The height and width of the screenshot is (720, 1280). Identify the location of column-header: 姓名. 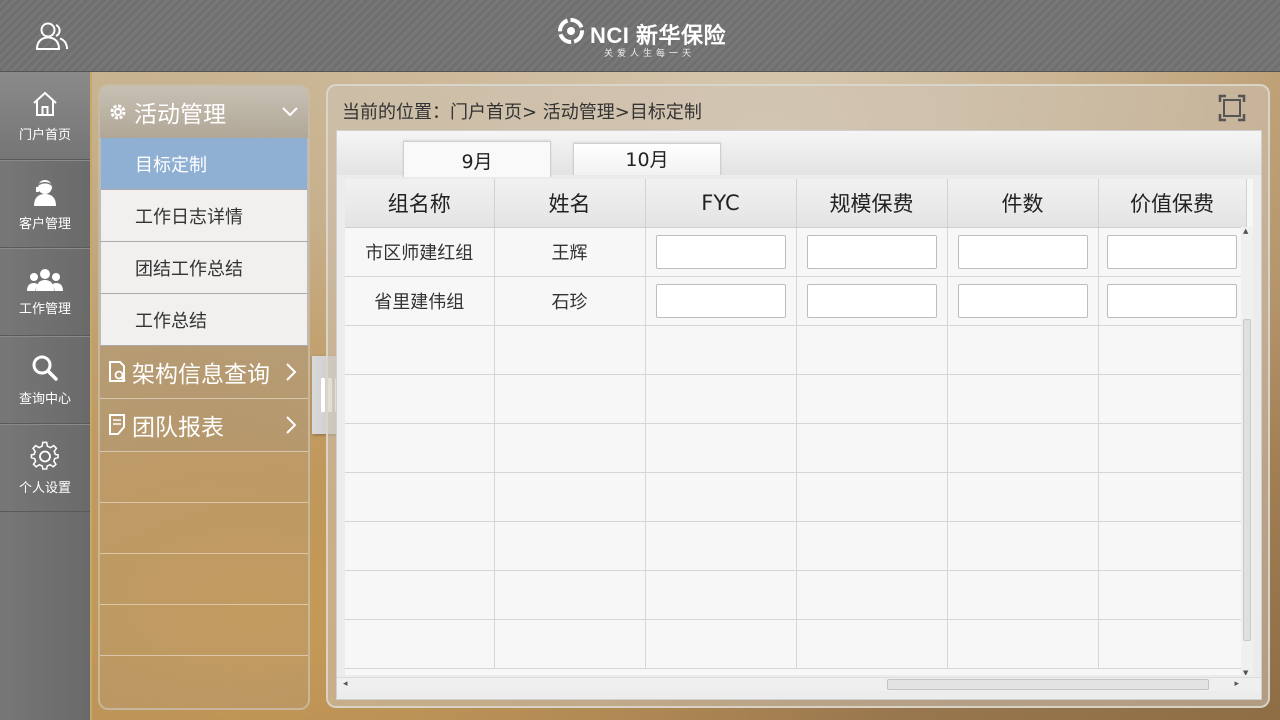
(570, 203).